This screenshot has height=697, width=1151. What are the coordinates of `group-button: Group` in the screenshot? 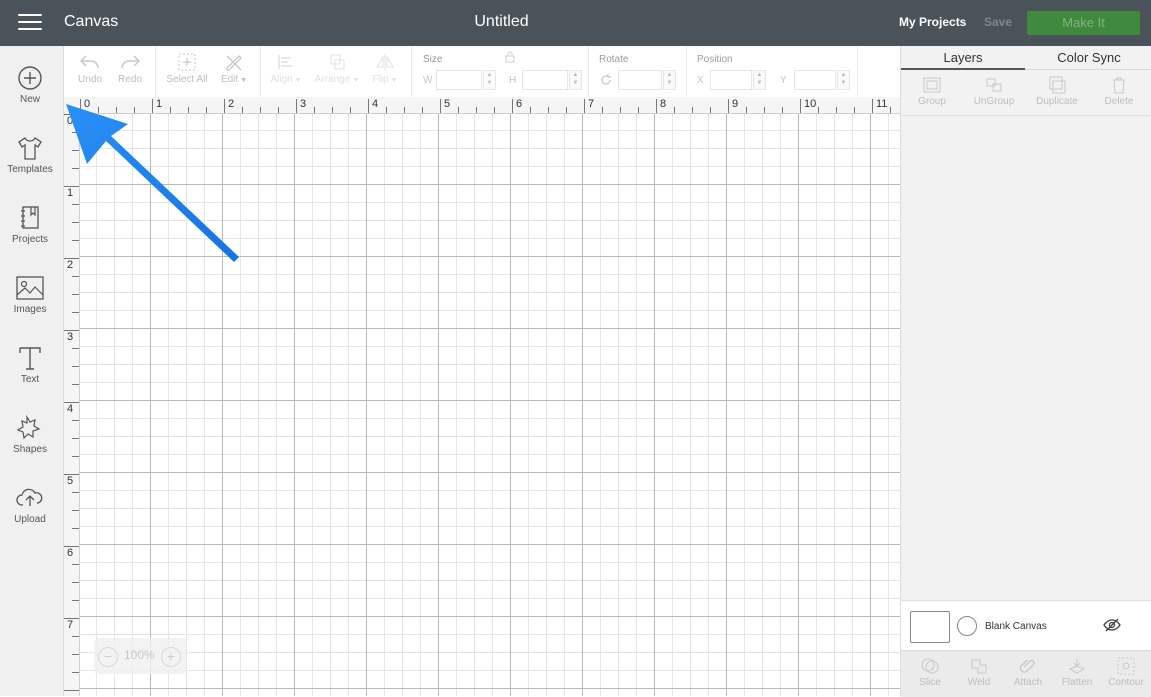 It's located at (932, 91).